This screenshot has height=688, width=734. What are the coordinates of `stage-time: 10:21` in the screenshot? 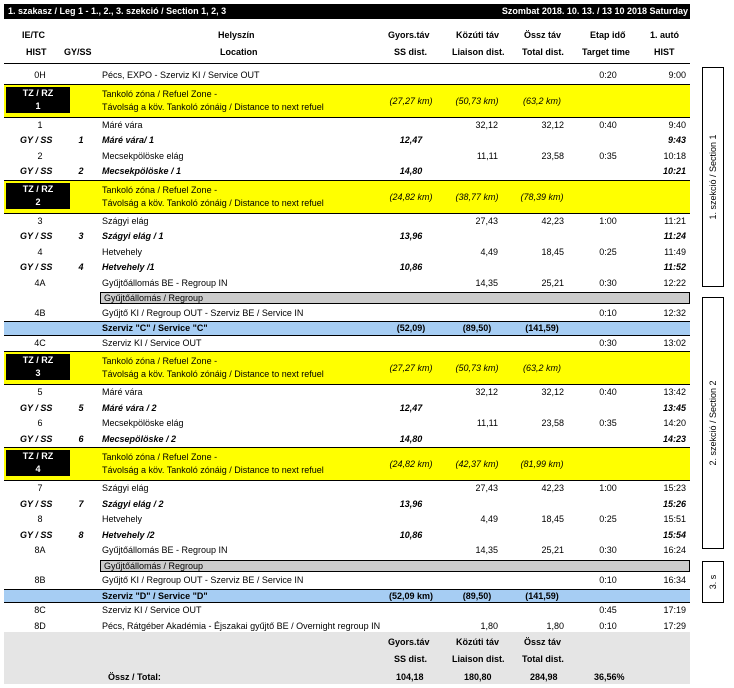 It's located at (674, 171).